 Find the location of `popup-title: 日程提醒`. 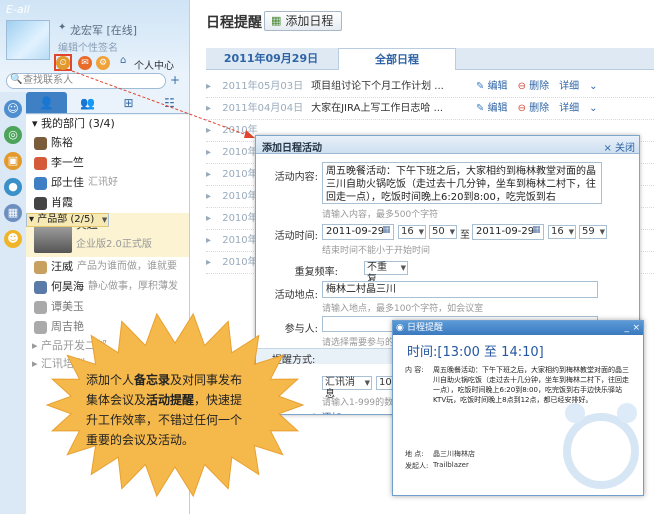

popup-title: 日程提醒 is located at coordinates (425, 328).